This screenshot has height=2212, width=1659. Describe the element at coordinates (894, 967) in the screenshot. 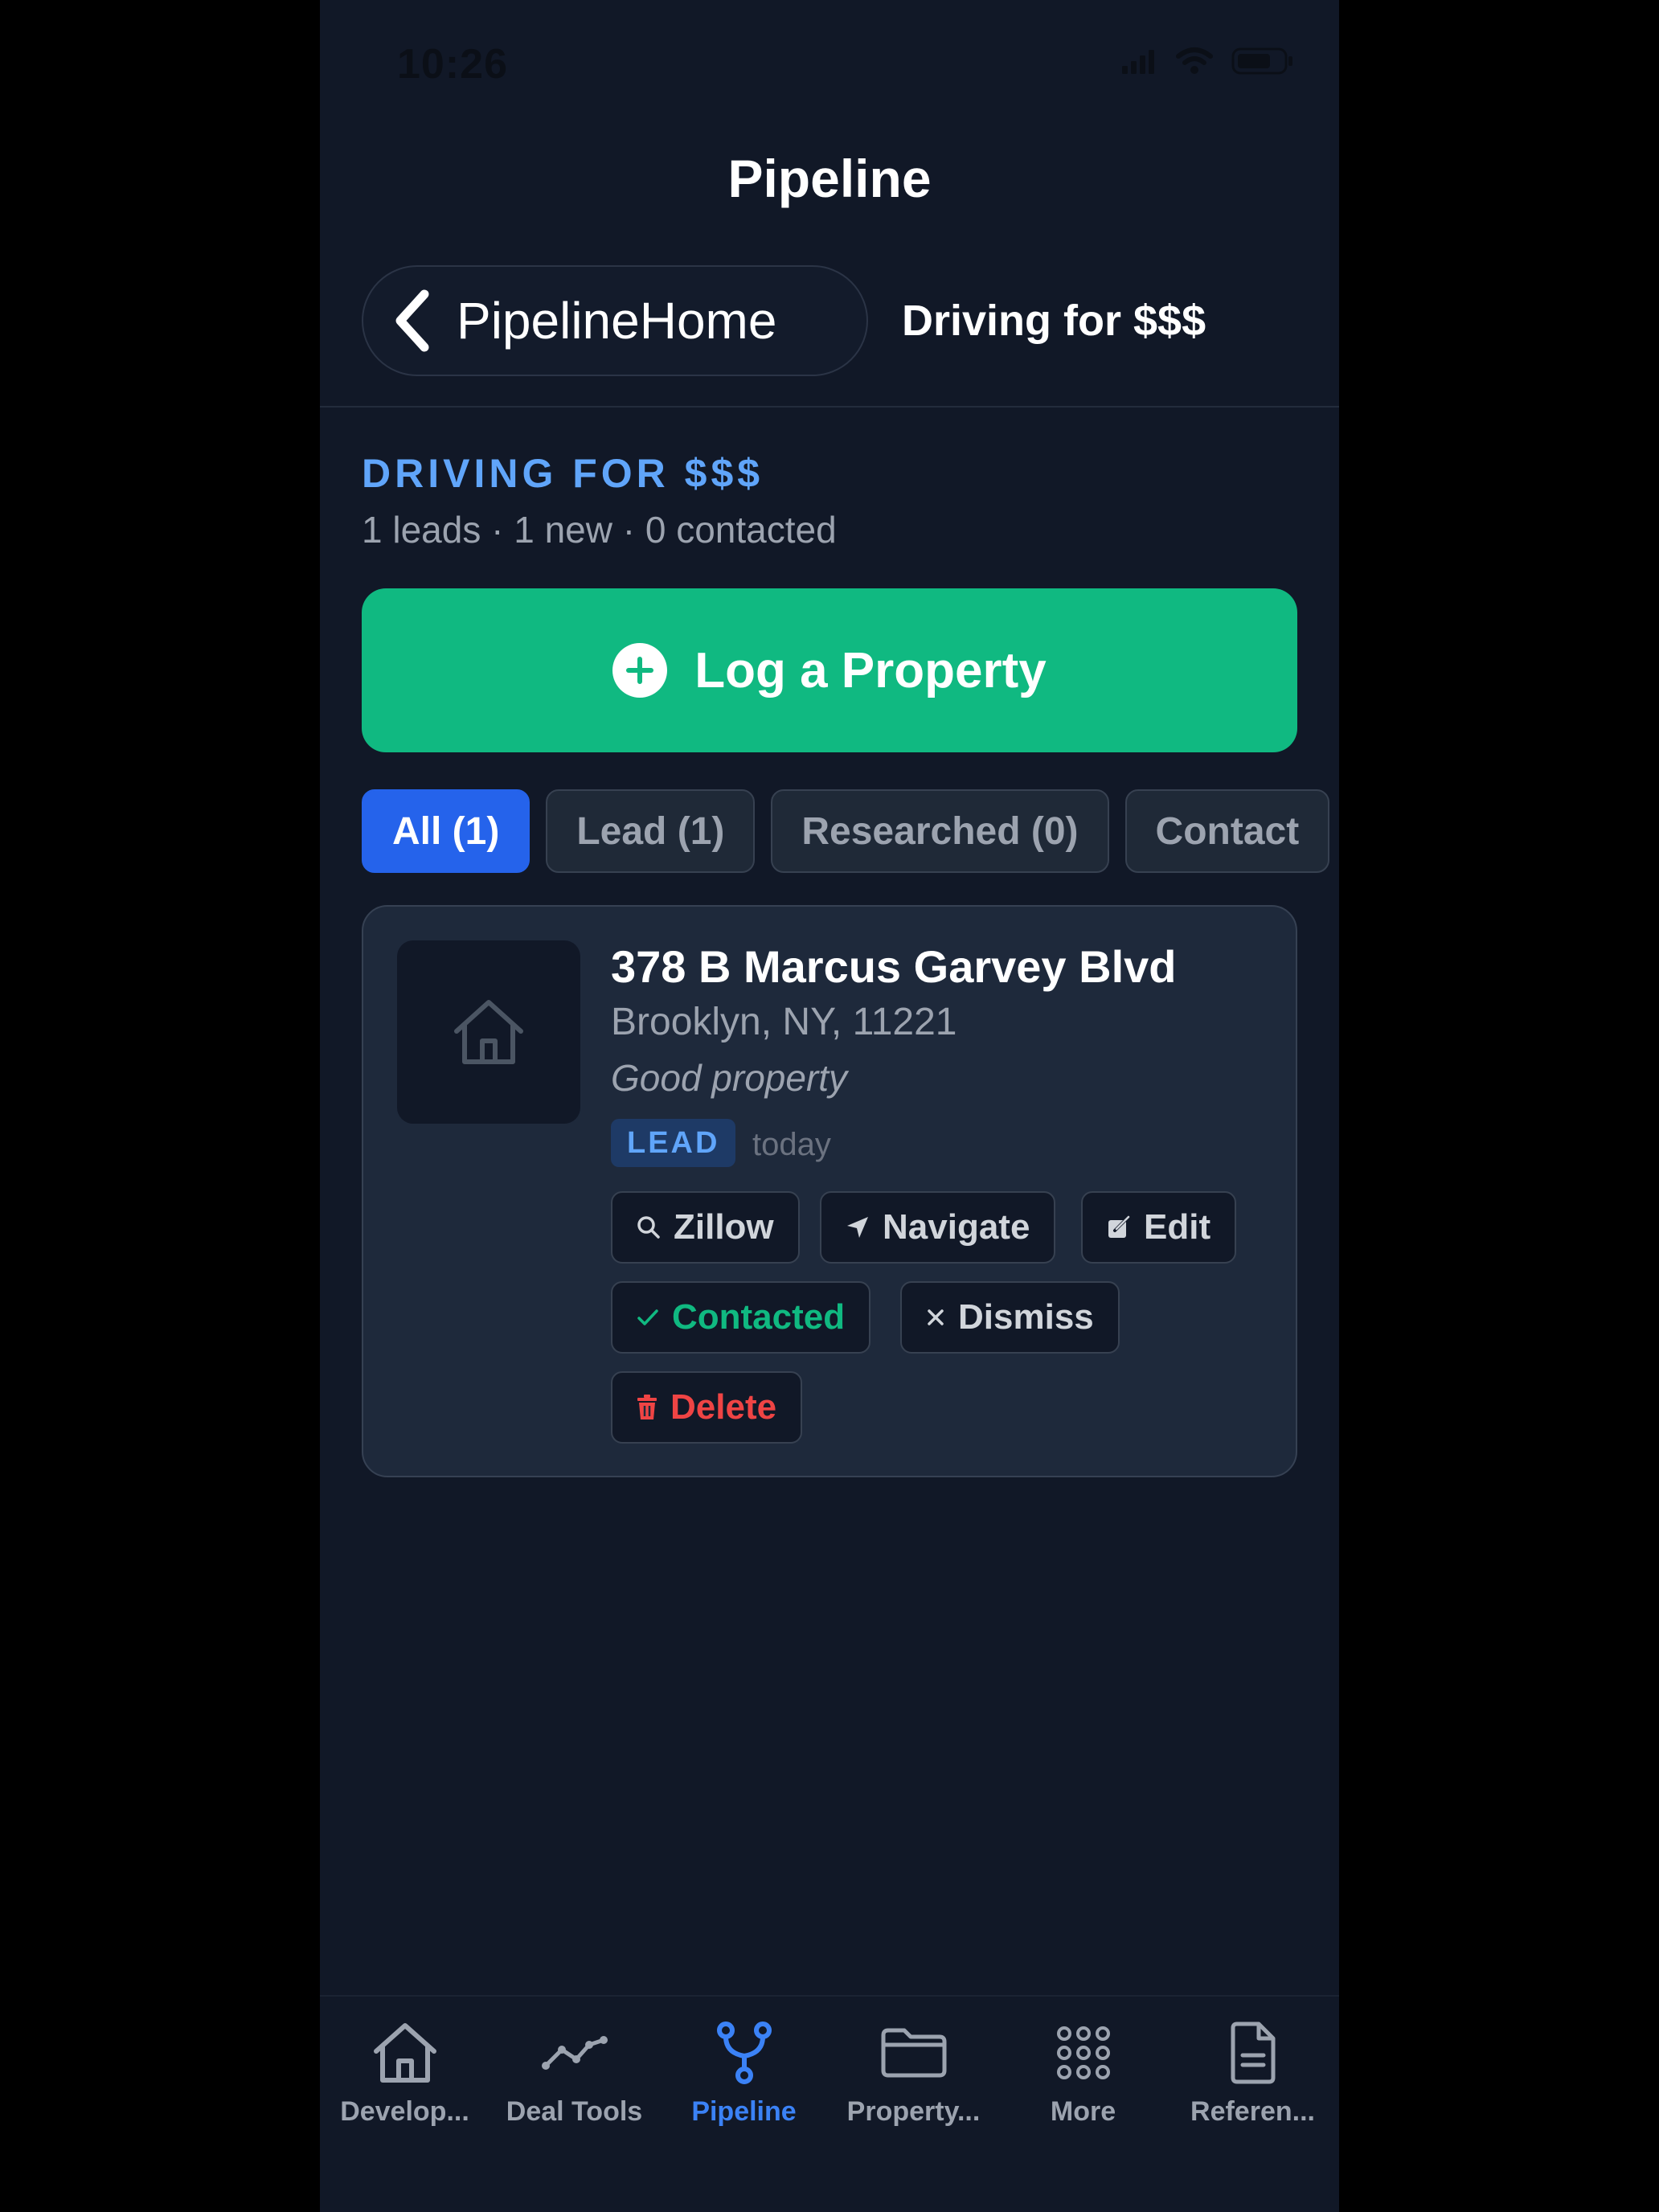

I see `property-address: 378 B Marcus Garvey Blvd` at that location.